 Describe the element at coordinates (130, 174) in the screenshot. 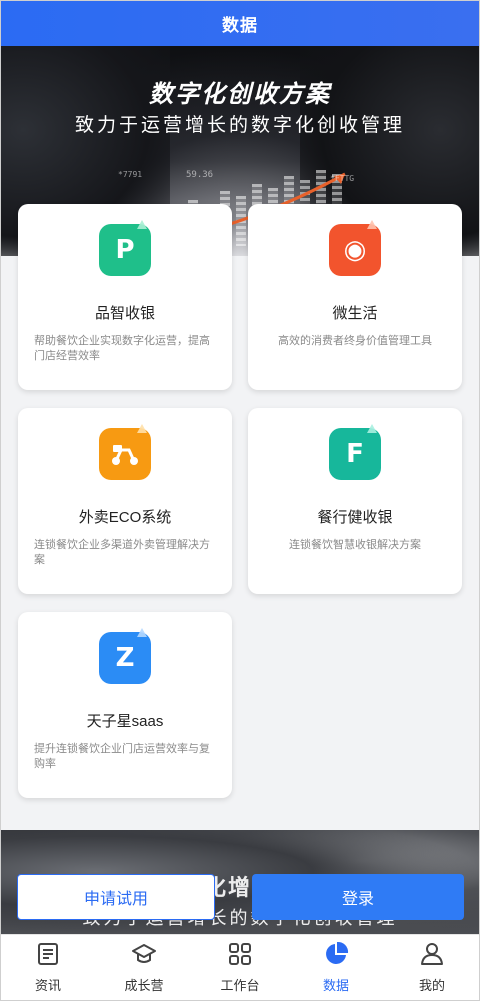

I see `hero-number: *7791` at that location.